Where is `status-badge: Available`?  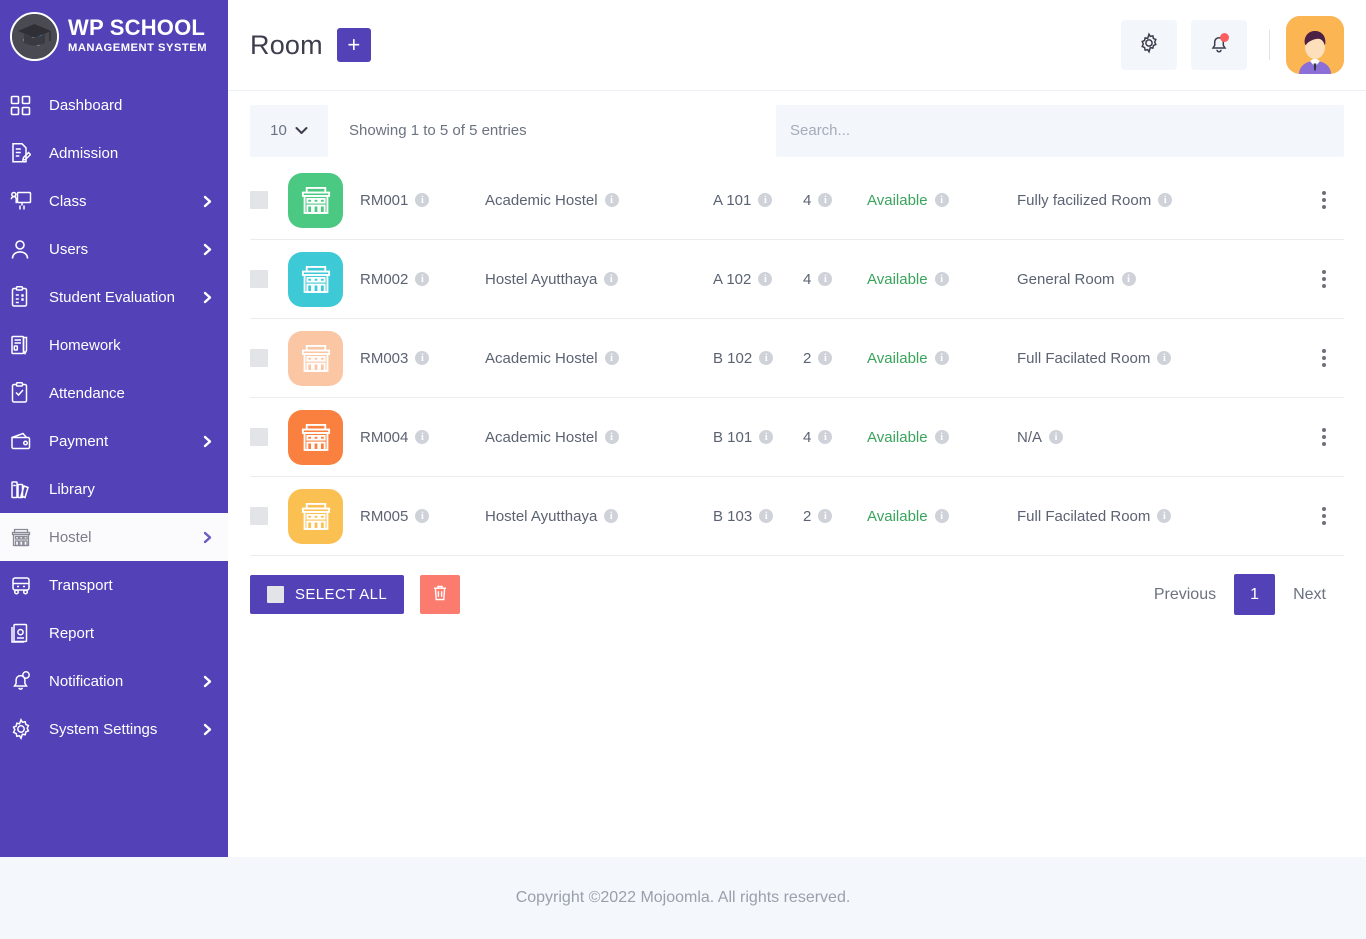
status-badge: Available is located at coordinates (897, 358).